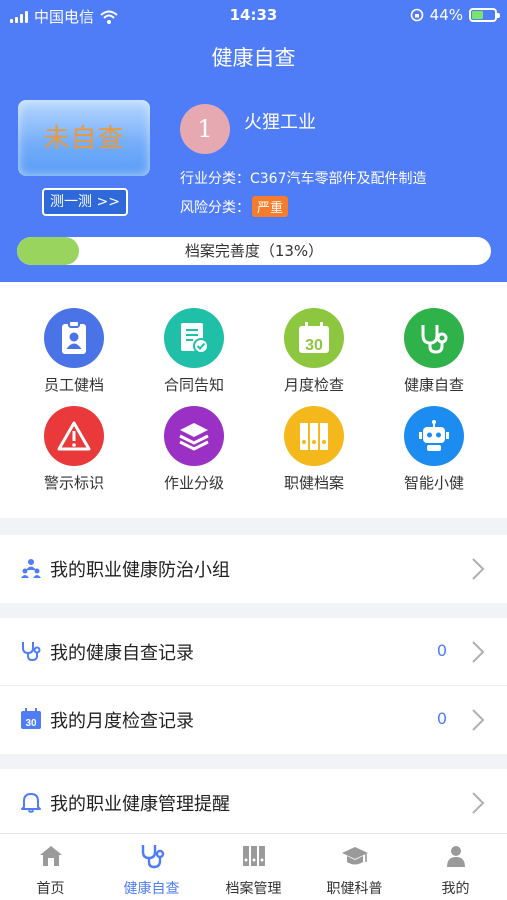 This screenshot has height=900, width=507. I want to click on list-label: 我的职业健康管理提醒, so click(140, 804).